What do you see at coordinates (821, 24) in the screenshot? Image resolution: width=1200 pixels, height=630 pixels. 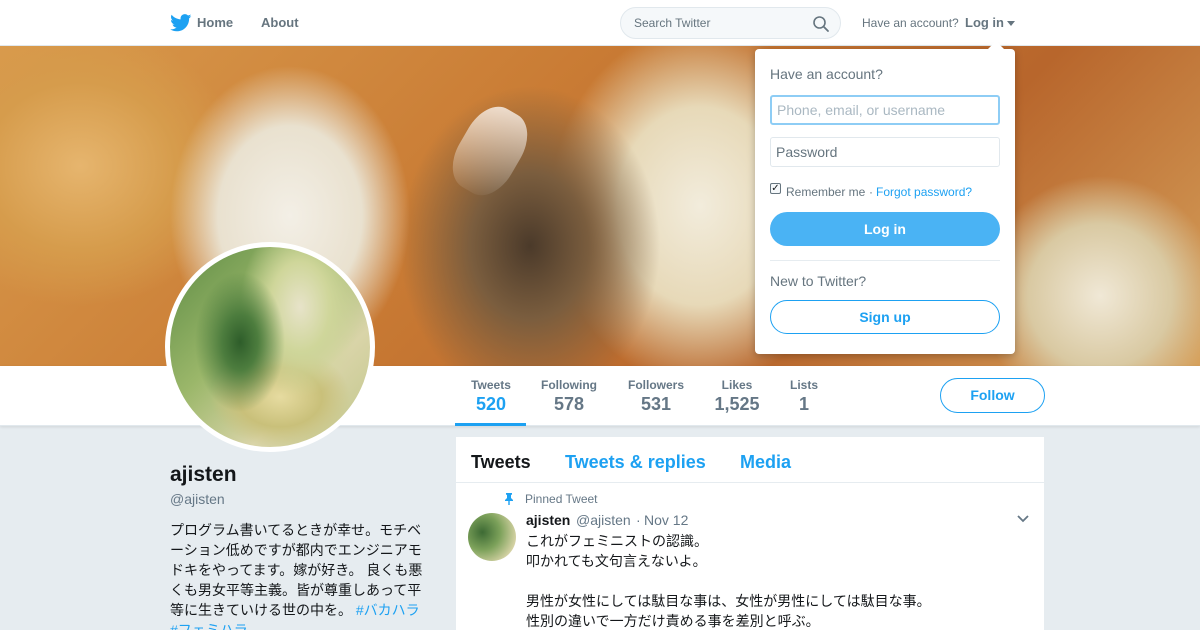 I see `search-icon` at bounding box center [821, 24].